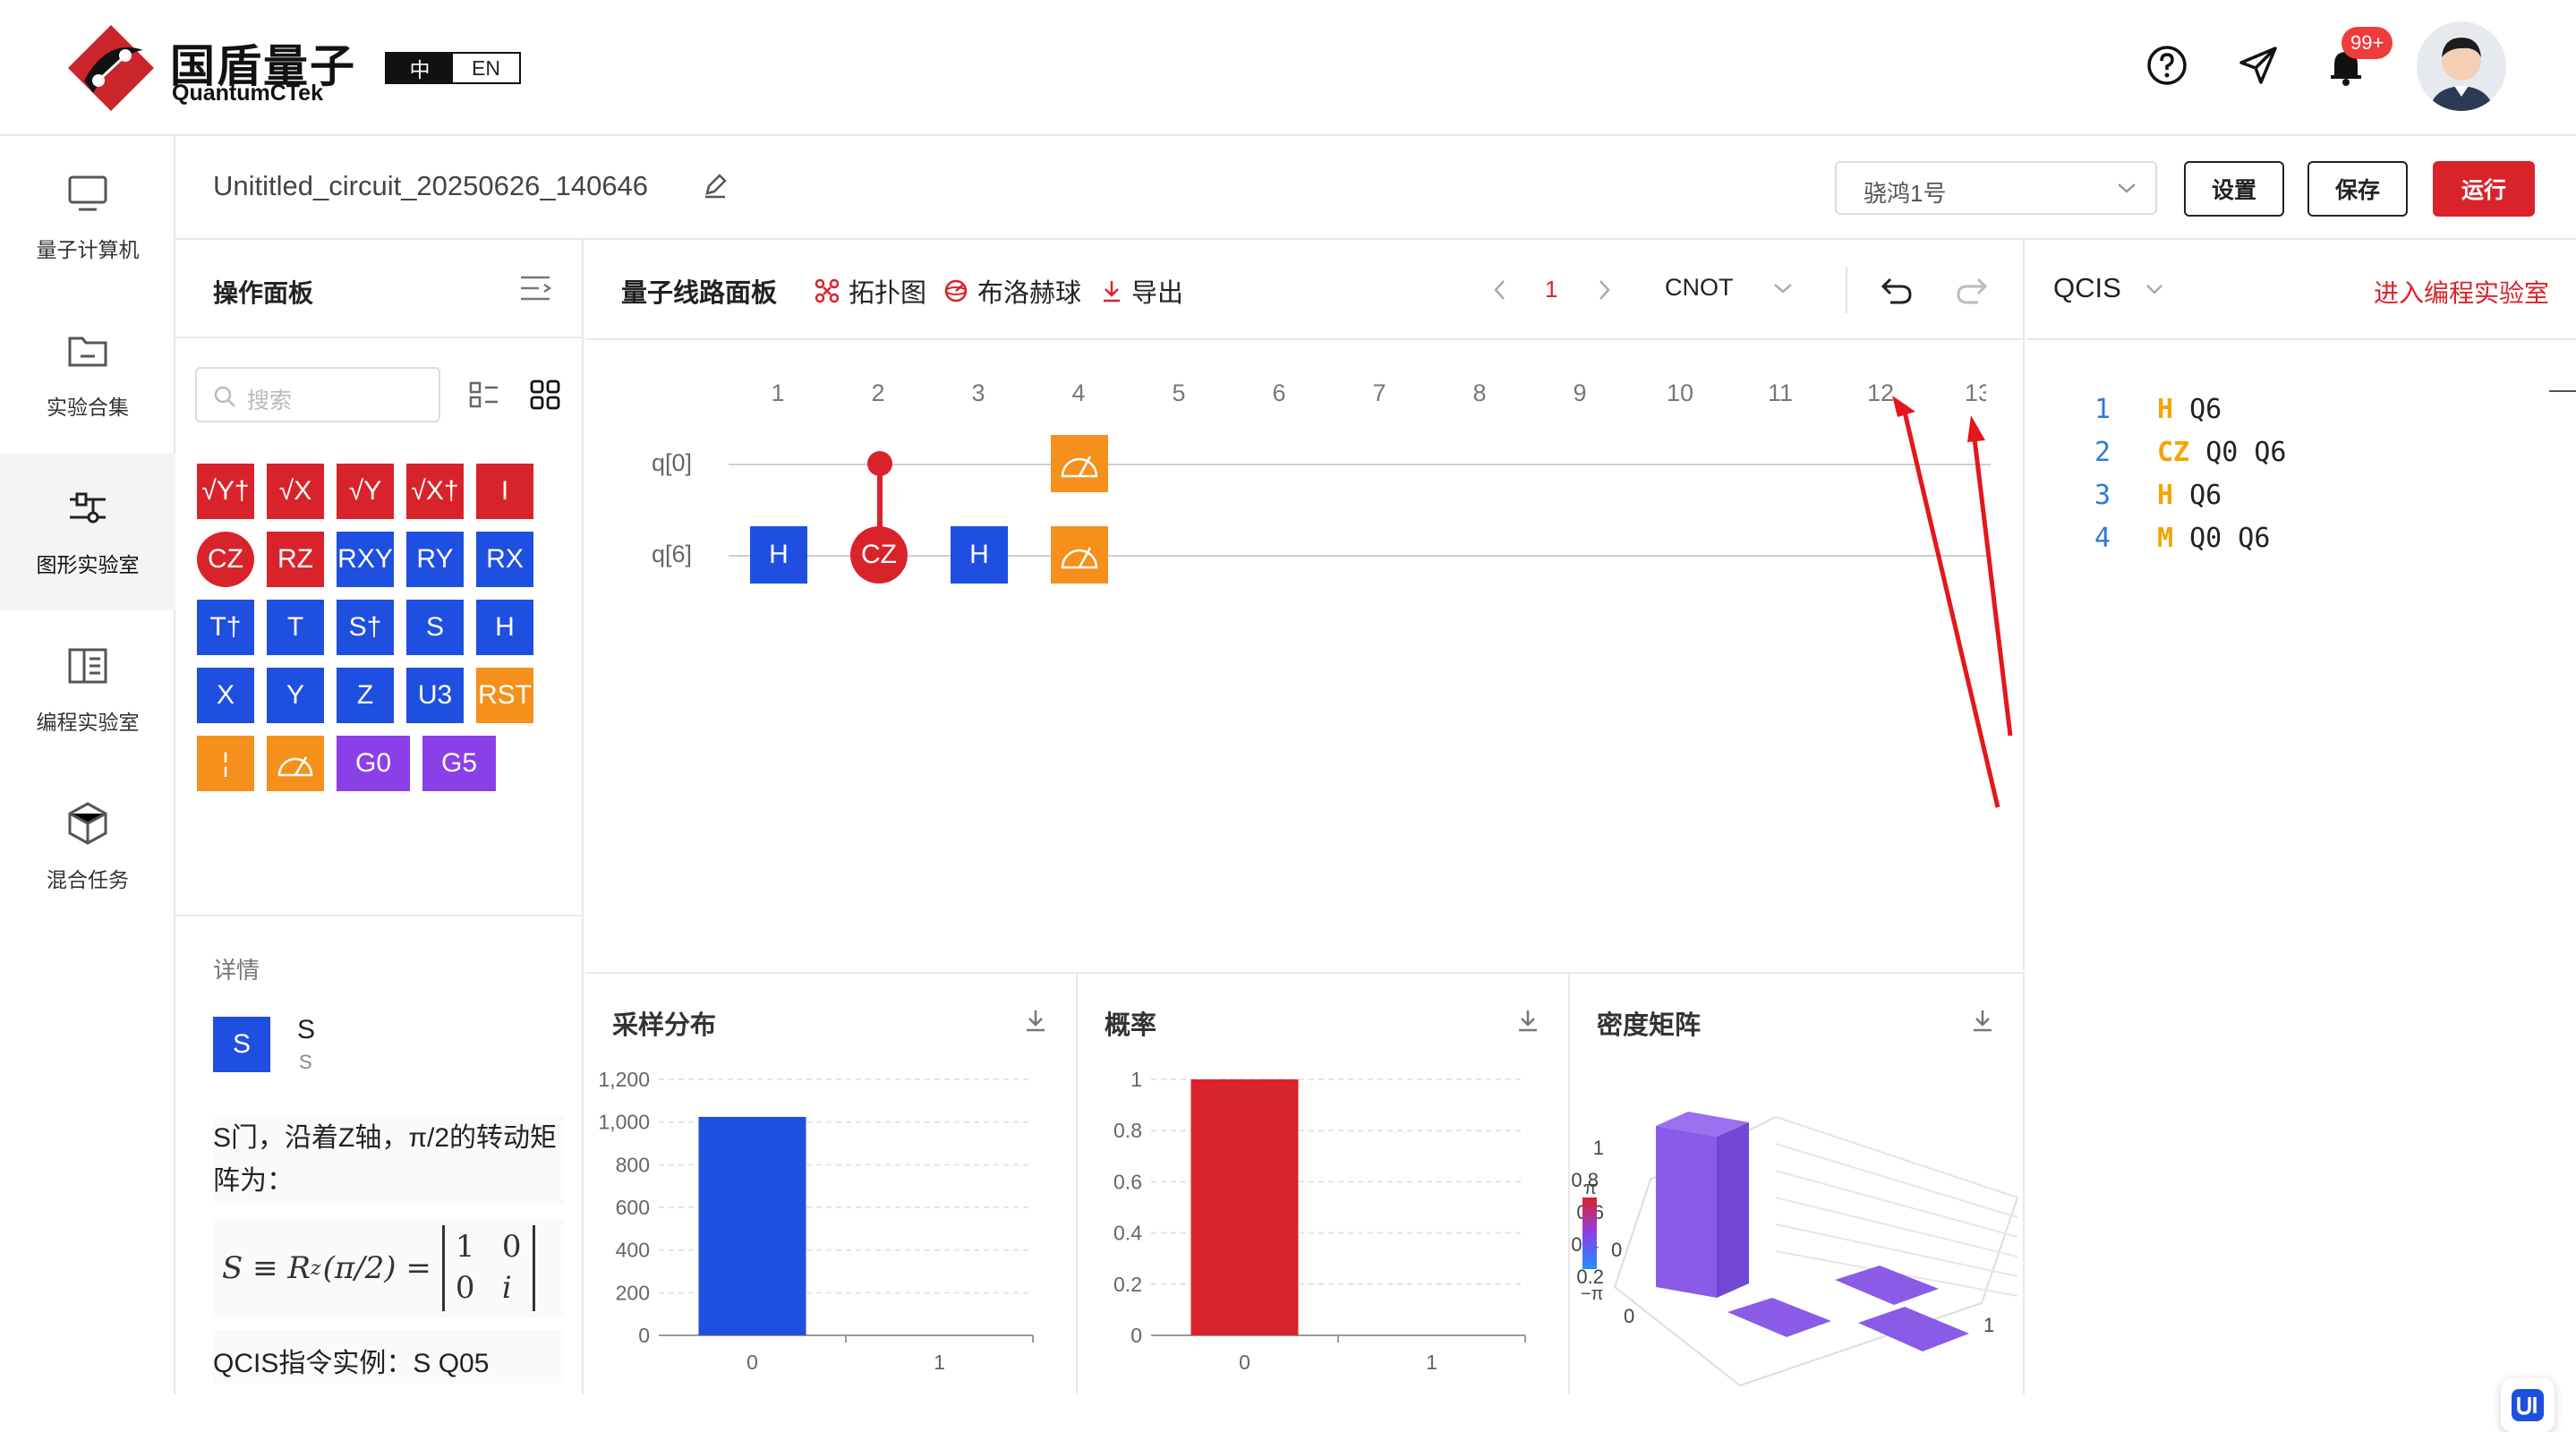  What do you see at coordinates (459, 763) in the screenshot?
I see `gate-g5: G5` at bounding box center [459, 763].